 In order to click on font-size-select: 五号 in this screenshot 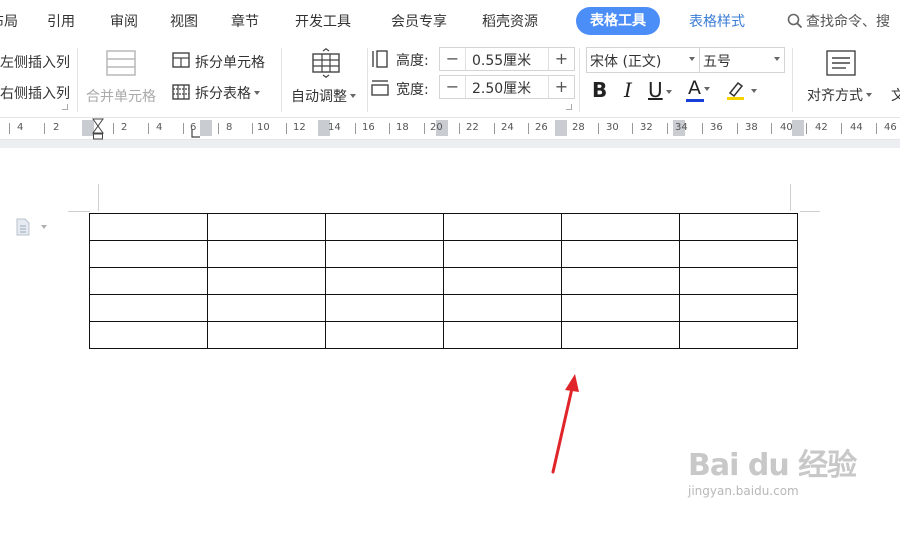, I will do `click(742, 60)`.